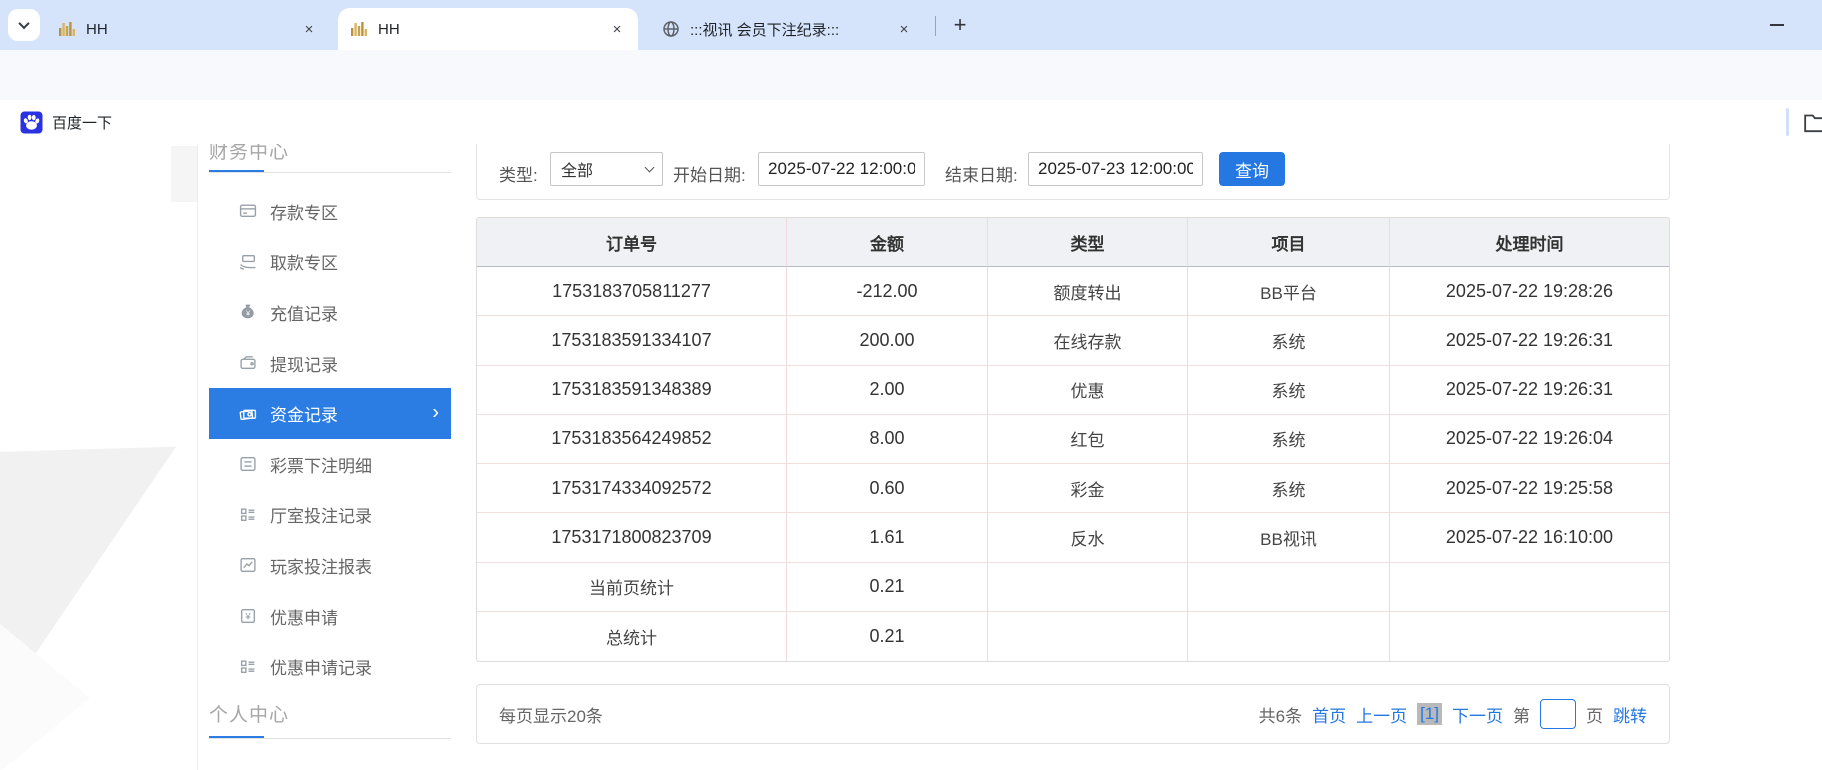 The width and height of the screenshot is (1822, 770). Describe the element at coordinates (1088, 341) in the screenshot. I see `cell-type: 在线存款` at that location.